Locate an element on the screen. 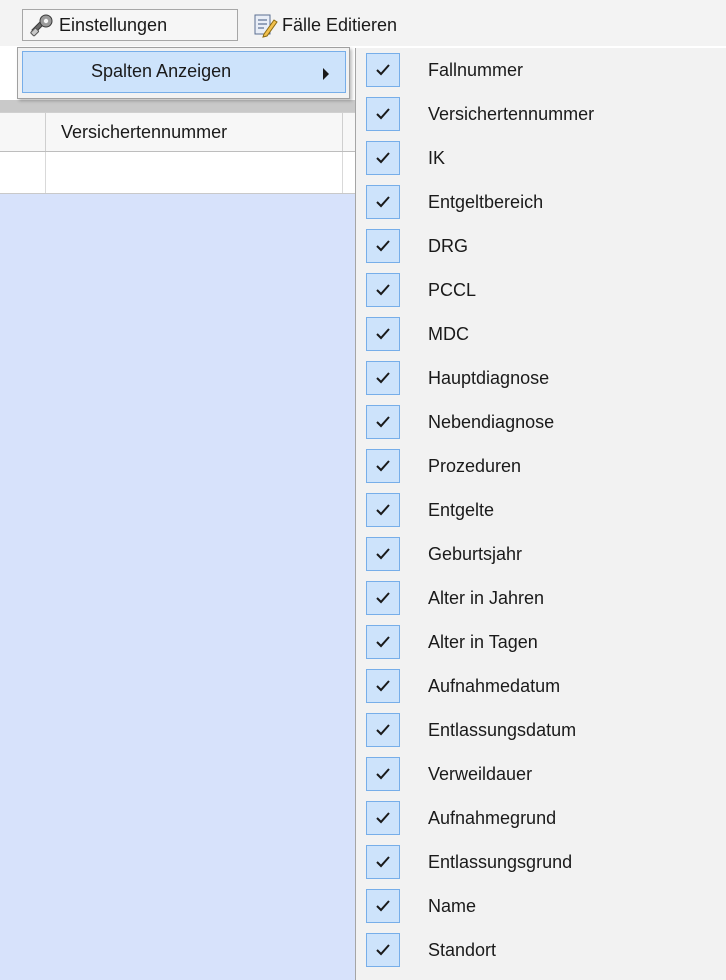 The height and width of the screenshot is (980, 726). submenu-item: Aufnahmedatum is located at coordinates (541, 686).